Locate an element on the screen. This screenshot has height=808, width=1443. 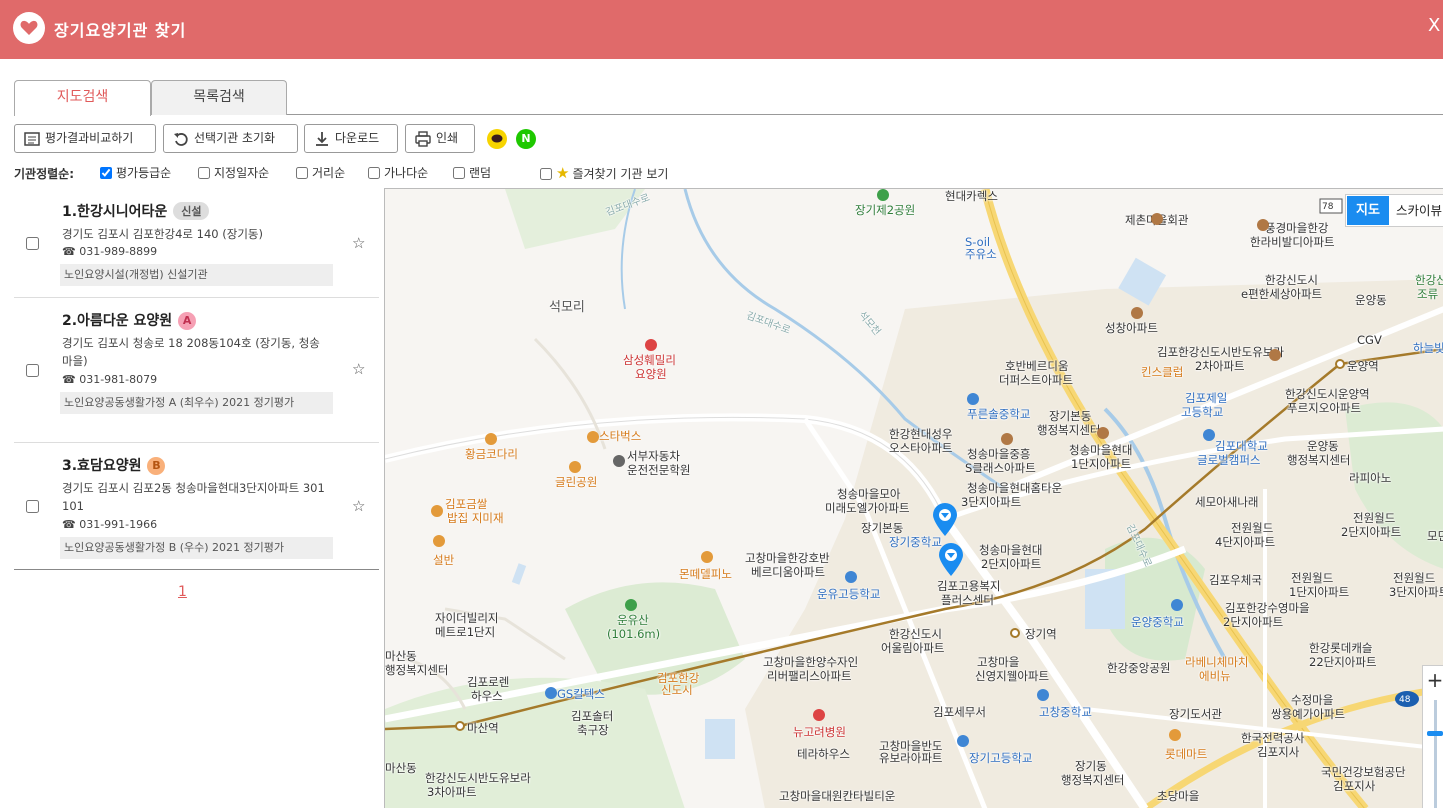
map-label: 고창마을 is located at coordinates (998, 662).